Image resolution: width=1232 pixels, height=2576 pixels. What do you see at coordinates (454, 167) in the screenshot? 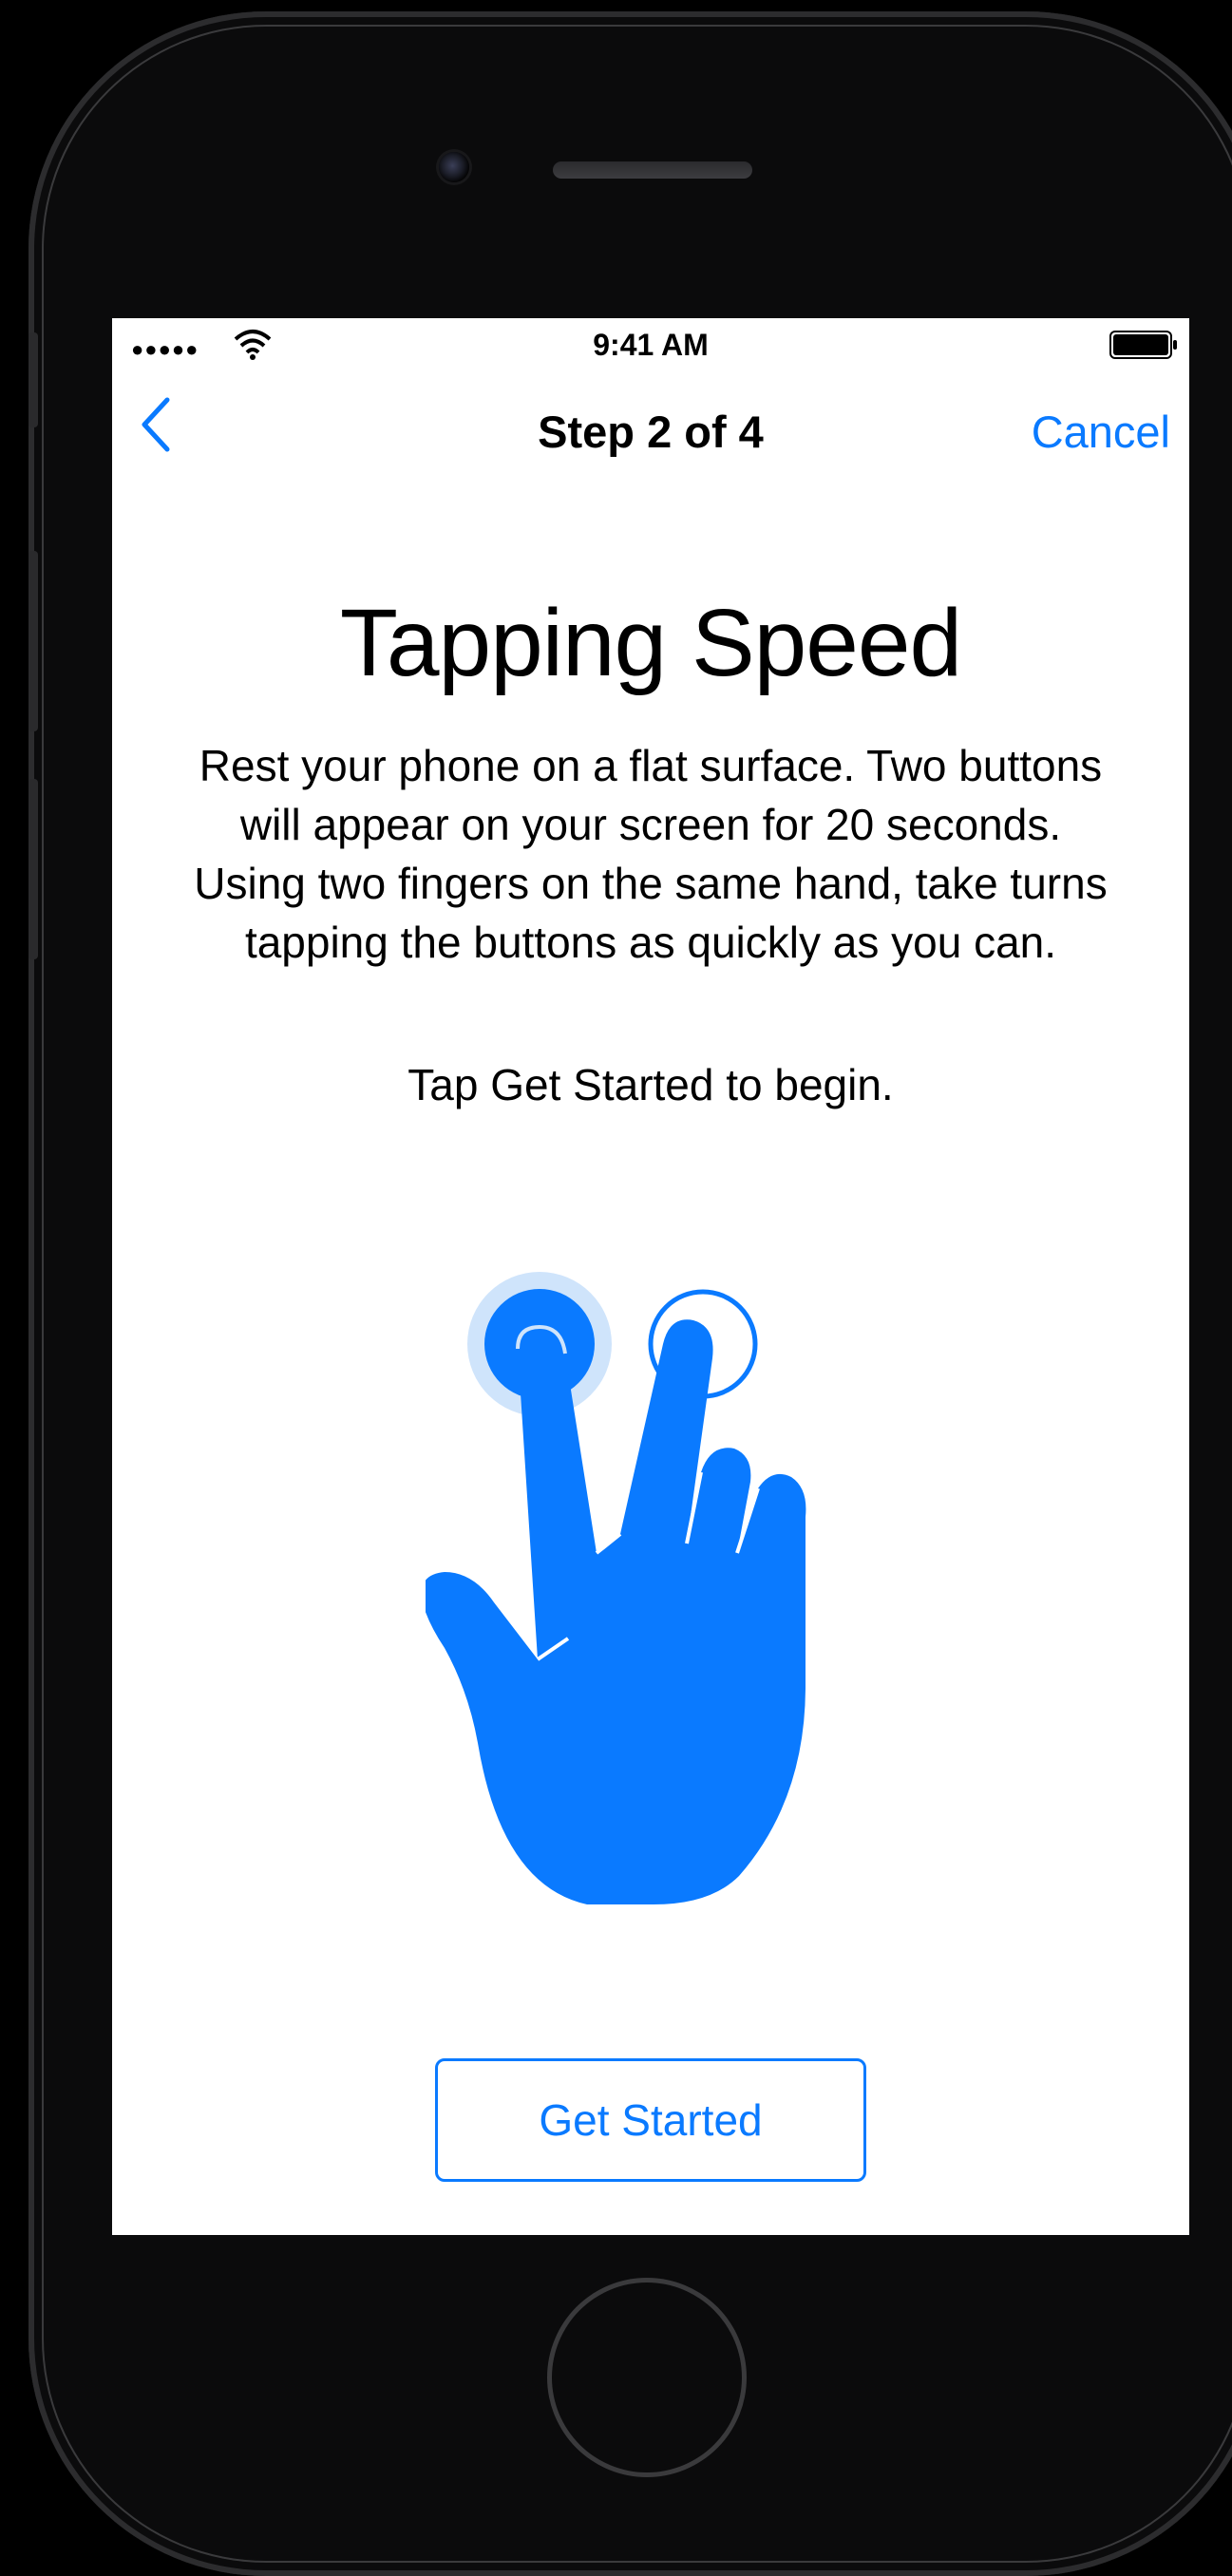
I see `front-camera` at bounding box center [454, 167].